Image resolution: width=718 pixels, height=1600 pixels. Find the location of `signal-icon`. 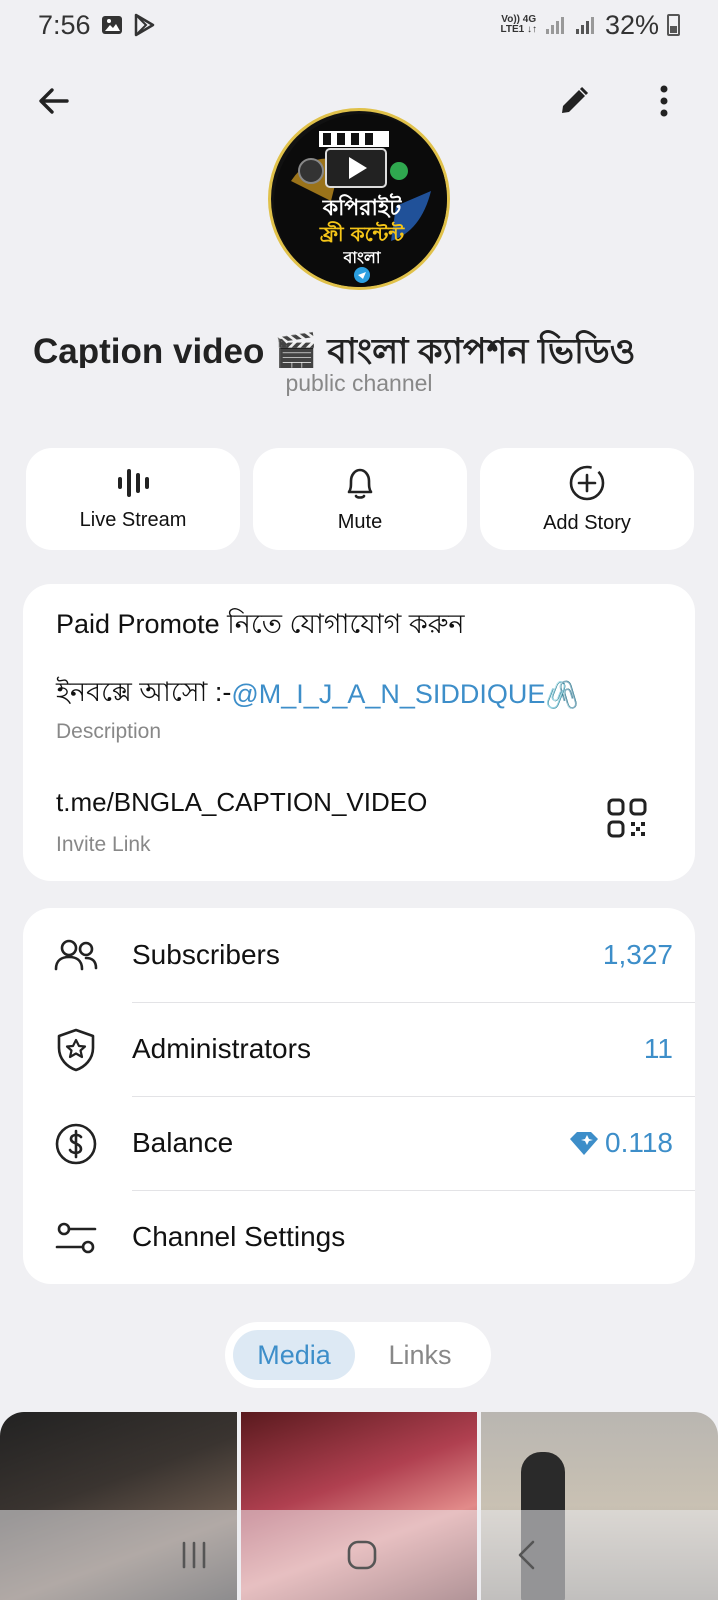

signal-icon is located at coordinates (554, 25).